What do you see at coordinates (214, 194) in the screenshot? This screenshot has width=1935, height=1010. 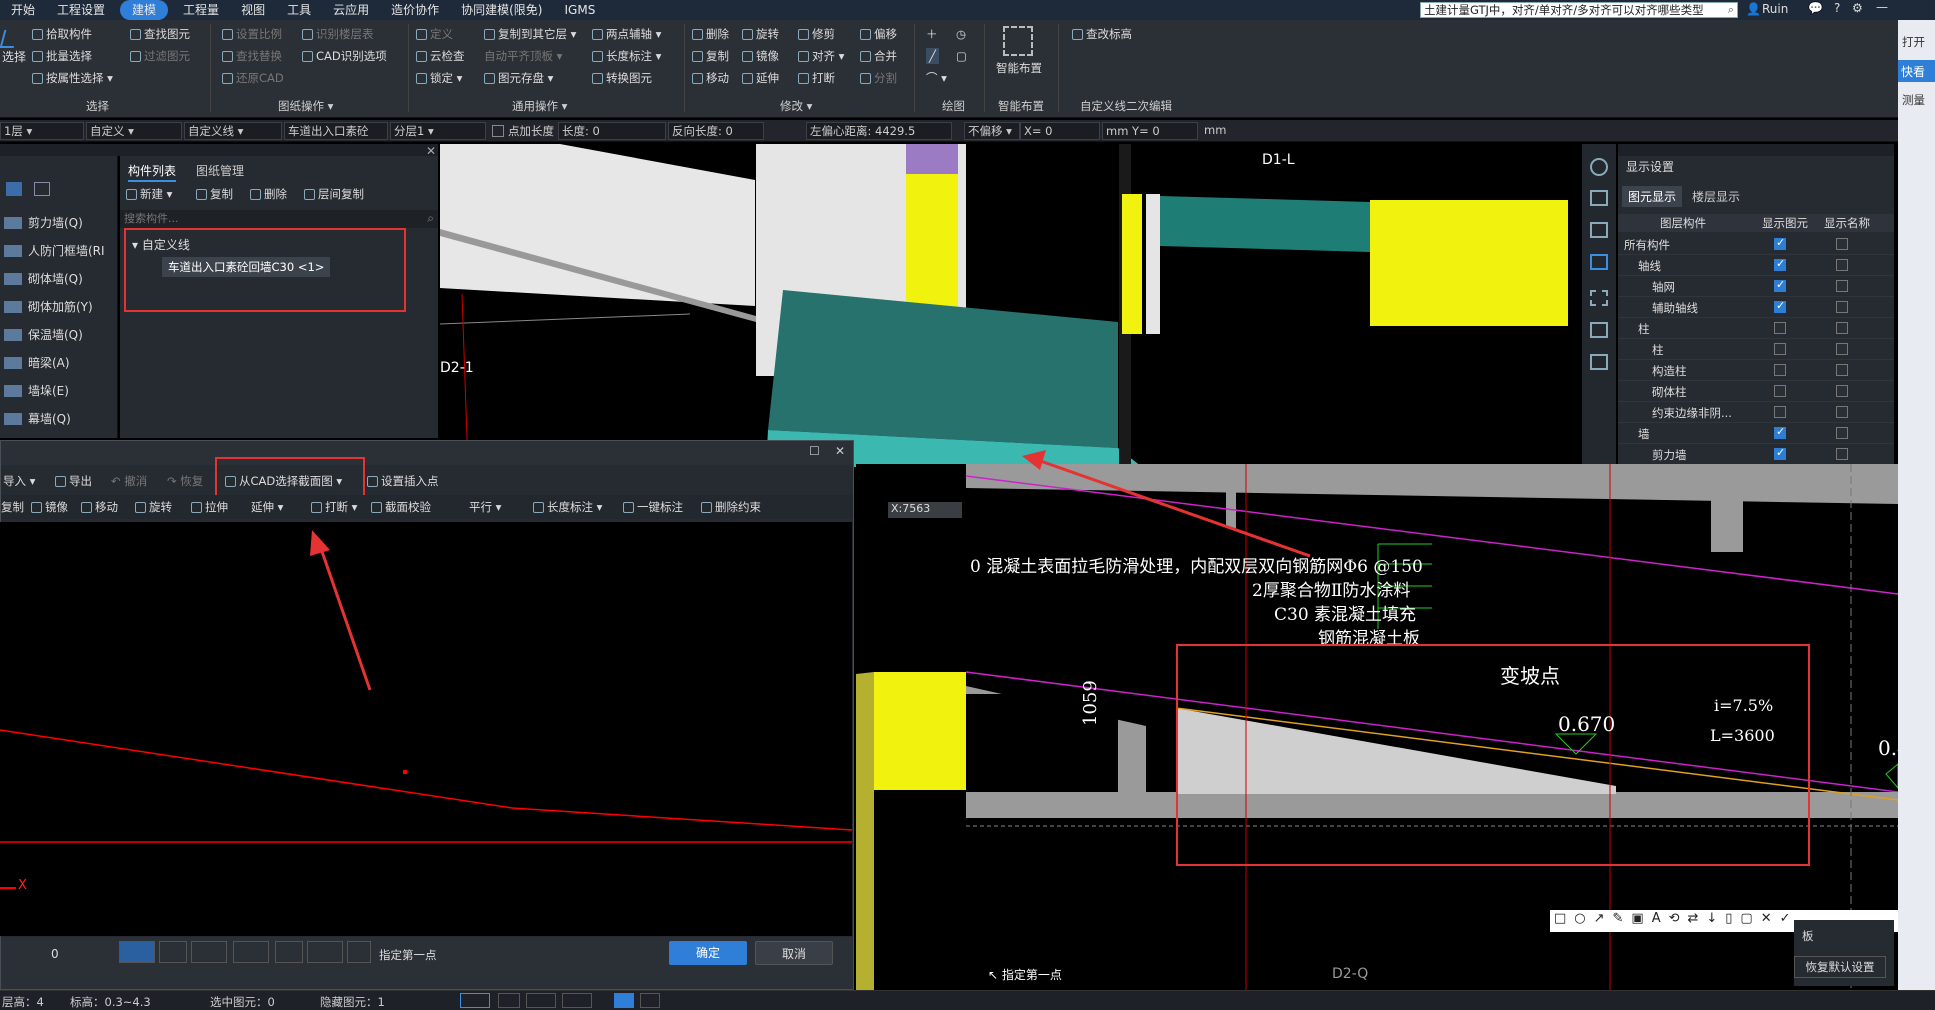 I see `copy-component-button: 复制` at bounding box center [214, 194].